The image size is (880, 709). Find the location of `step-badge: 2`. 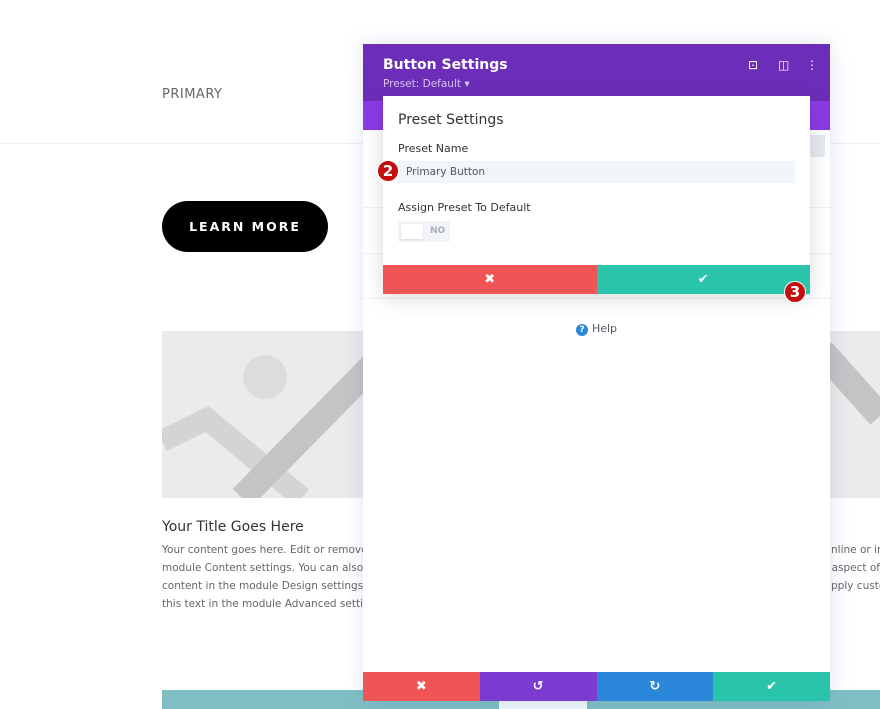

step-badge: 2 is located at coordinates (388, 171).